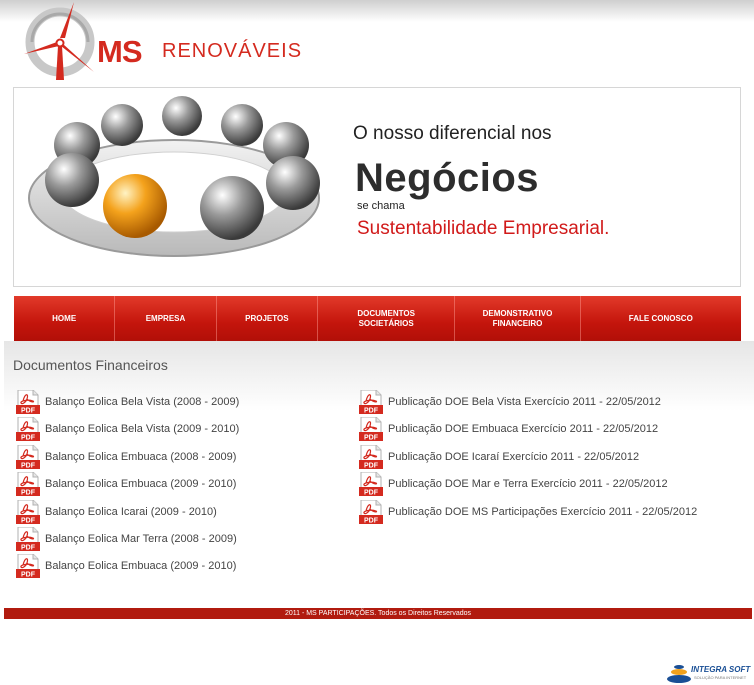 The image size is (754, 685). I want to click on integra-soft-name: INTEGRA SOFT, so click(721, 669).